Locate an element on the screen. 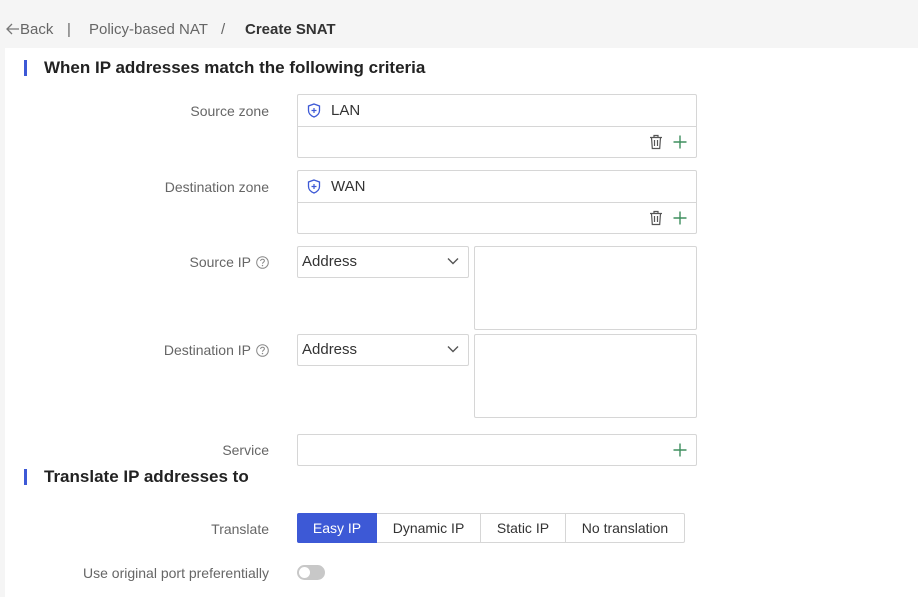  translate-option-dynamic-ip: Dynamic IP is located at coordinates (428, 528).